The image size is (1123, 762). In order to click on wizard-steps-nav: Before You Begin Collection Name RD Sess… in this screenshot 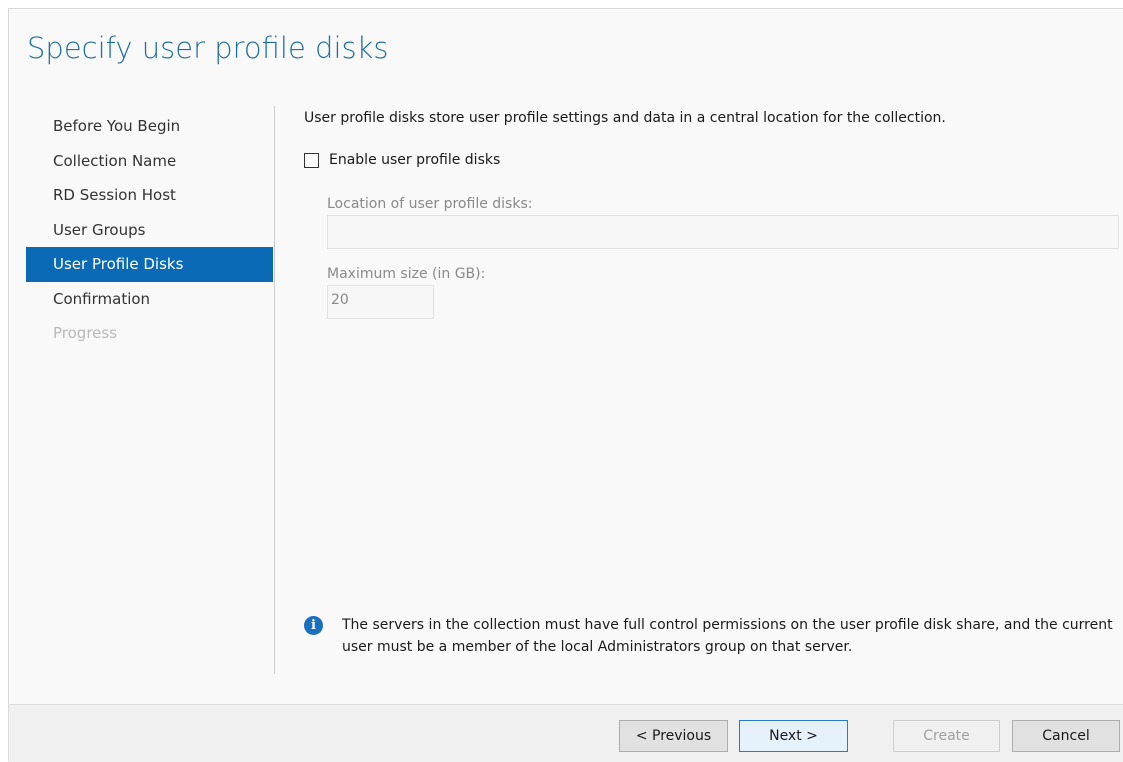, I will do `click(149, 230)`.